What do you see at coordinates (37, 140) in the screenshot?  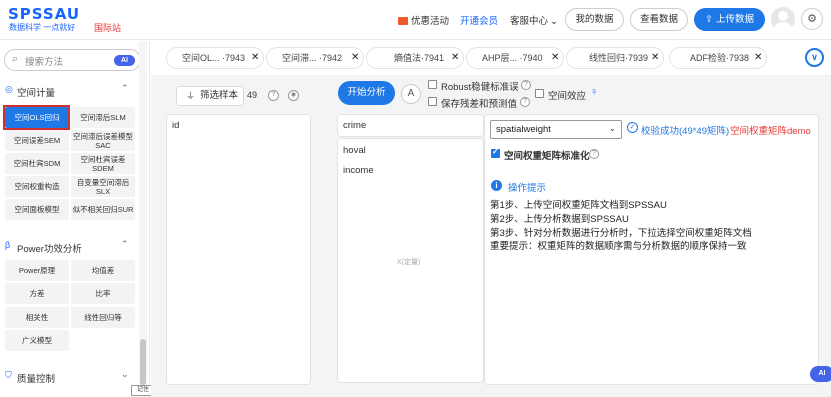 I see `method-spatial-sem: 空间误差SEM` at bounding box center [37, 140].